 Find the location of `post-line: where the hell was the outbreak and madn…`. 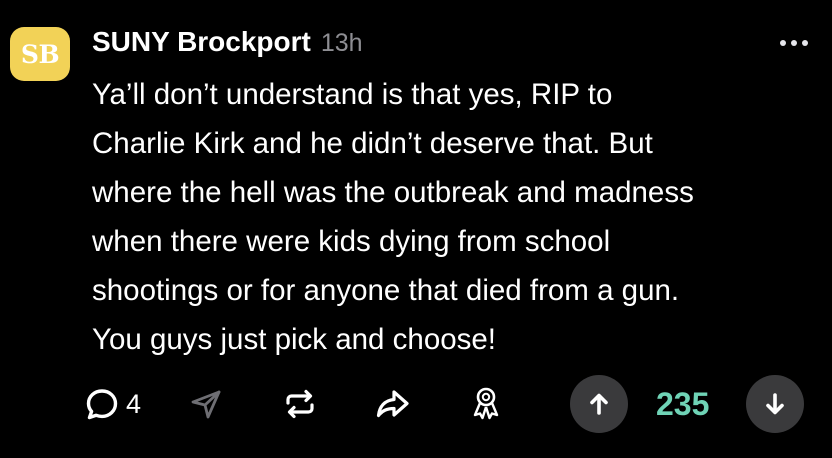

post-line: where the hell was the outbreak and madn… is located at coordinates (393, 192).